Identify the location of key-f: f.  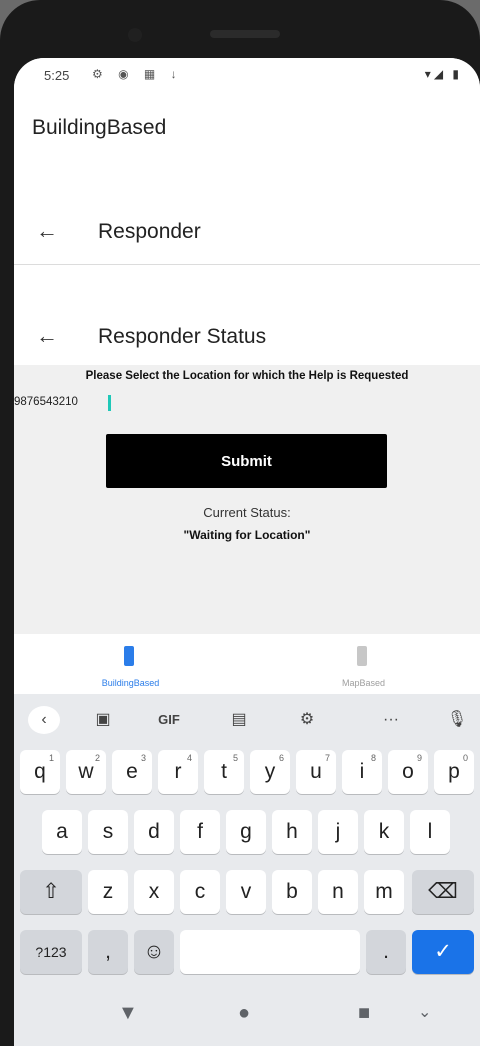
(200, 832).